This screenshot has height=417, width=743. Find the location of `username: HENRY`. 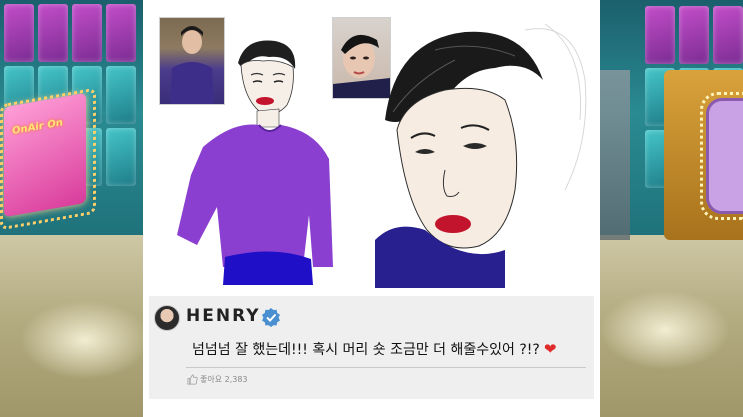

username: HENRY is located at coordinates (223, 316).